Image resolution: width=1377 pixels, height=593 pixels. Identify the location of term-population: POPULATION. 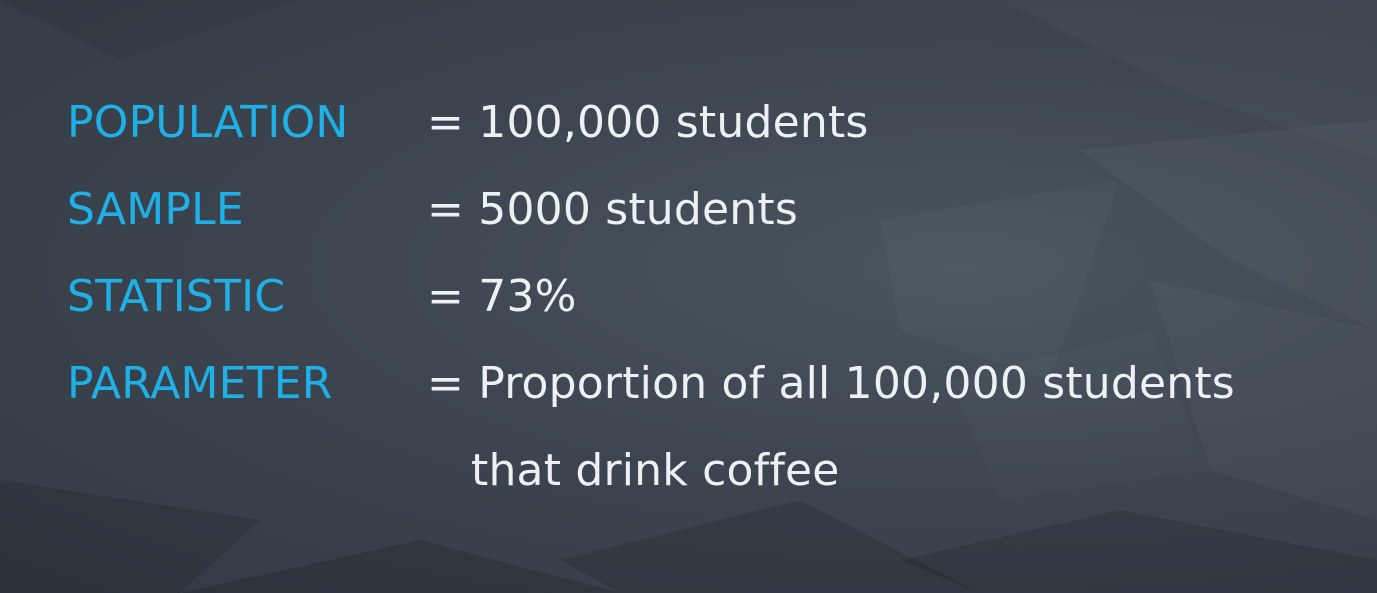
(208, 122).